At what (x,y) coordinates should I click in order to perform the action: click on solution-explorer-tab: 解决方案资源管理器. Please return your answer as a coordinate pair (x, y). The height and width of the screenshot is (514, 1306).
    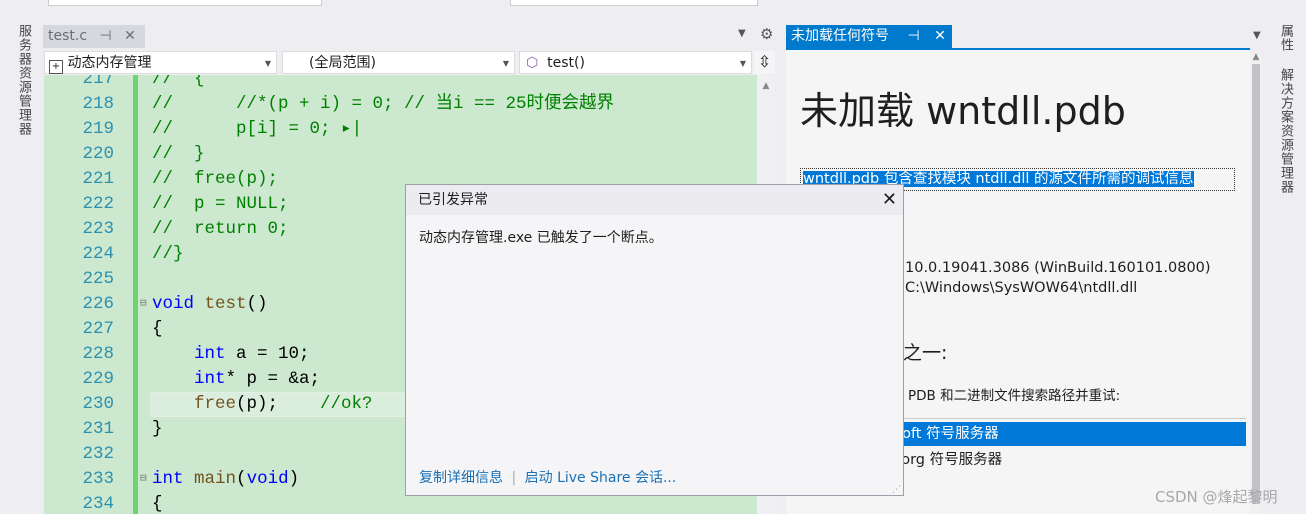
    Looking at the image, I should click on (1285, 131).